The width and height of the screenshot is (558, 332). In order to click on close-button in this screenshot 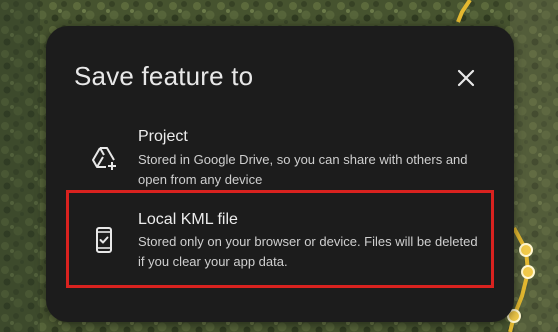, I will do `click(466, 78)`.